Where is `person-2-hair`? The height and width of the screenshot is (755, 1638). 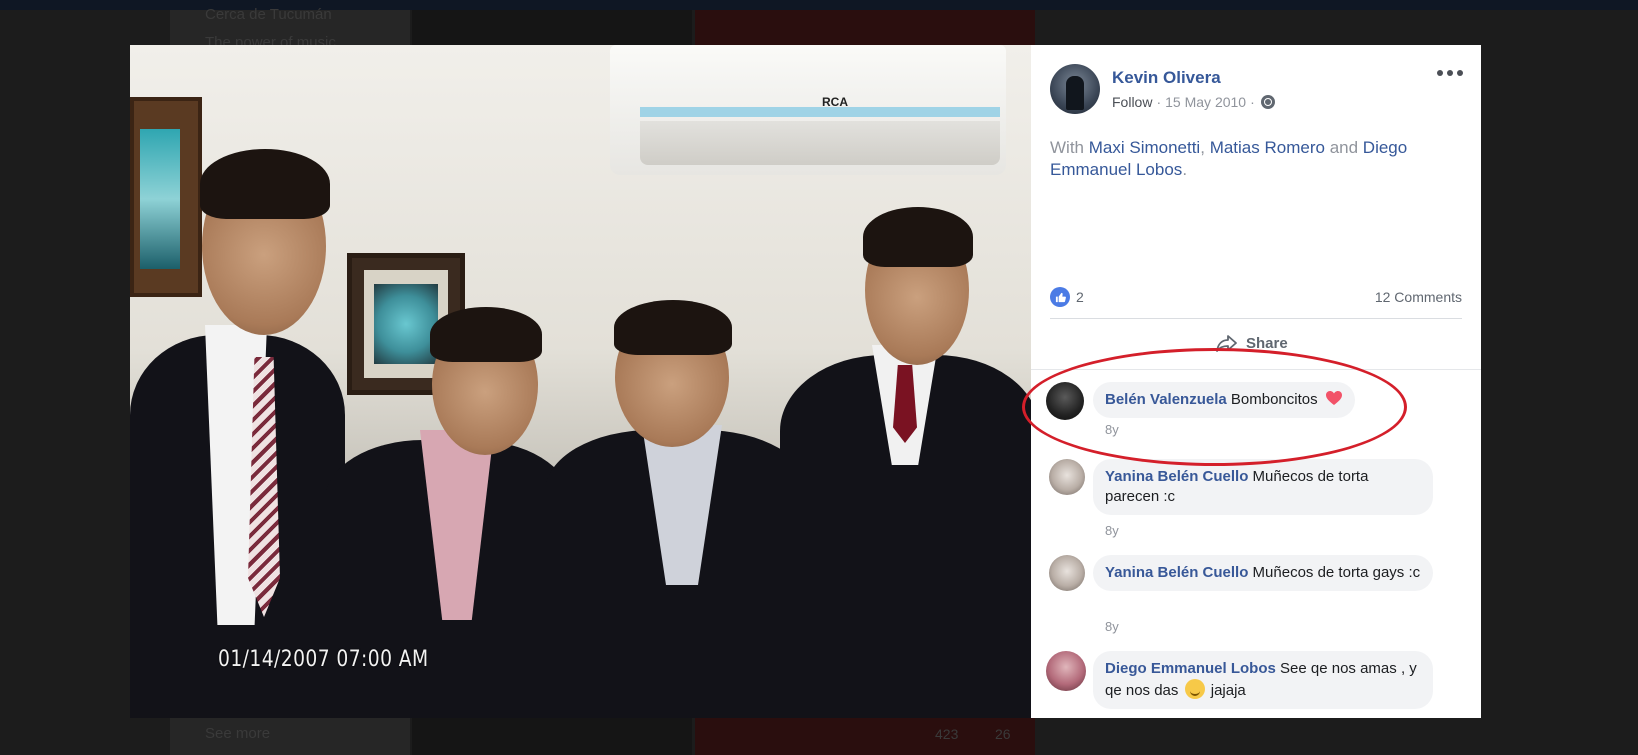 person-2-hair is located at coordinates (486, 334).